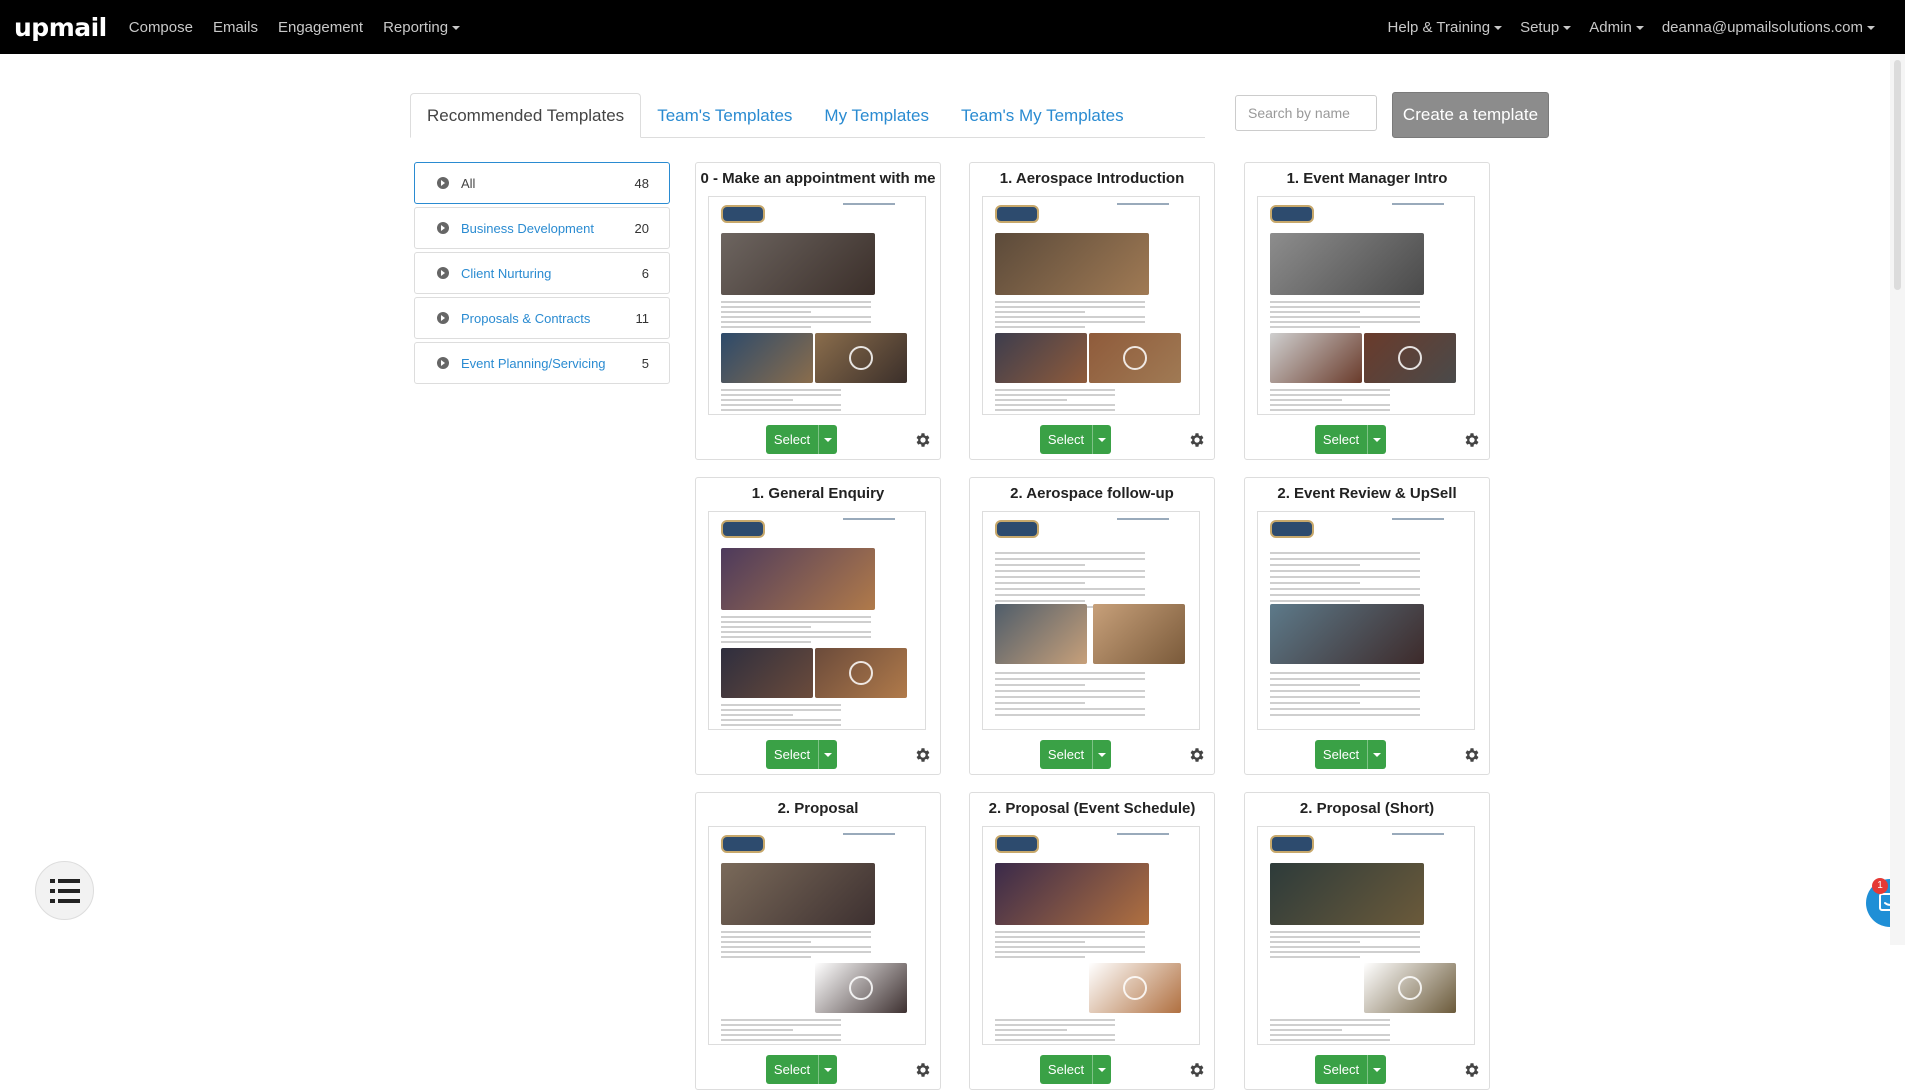 The height and width of the screenshot is (1090, 1905). I want to click on thumbnail-menu-line, so click(1418, 834).